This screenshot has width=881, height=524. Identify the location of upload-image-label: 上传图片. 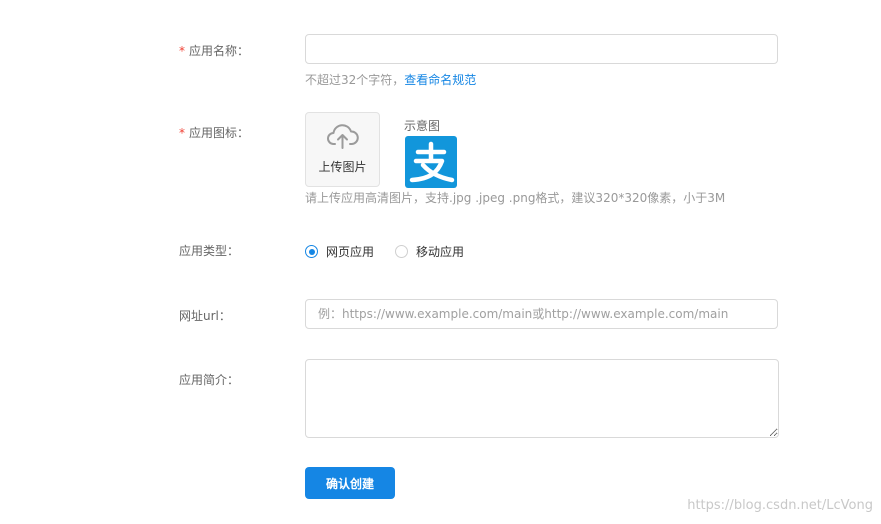
(342, 167).